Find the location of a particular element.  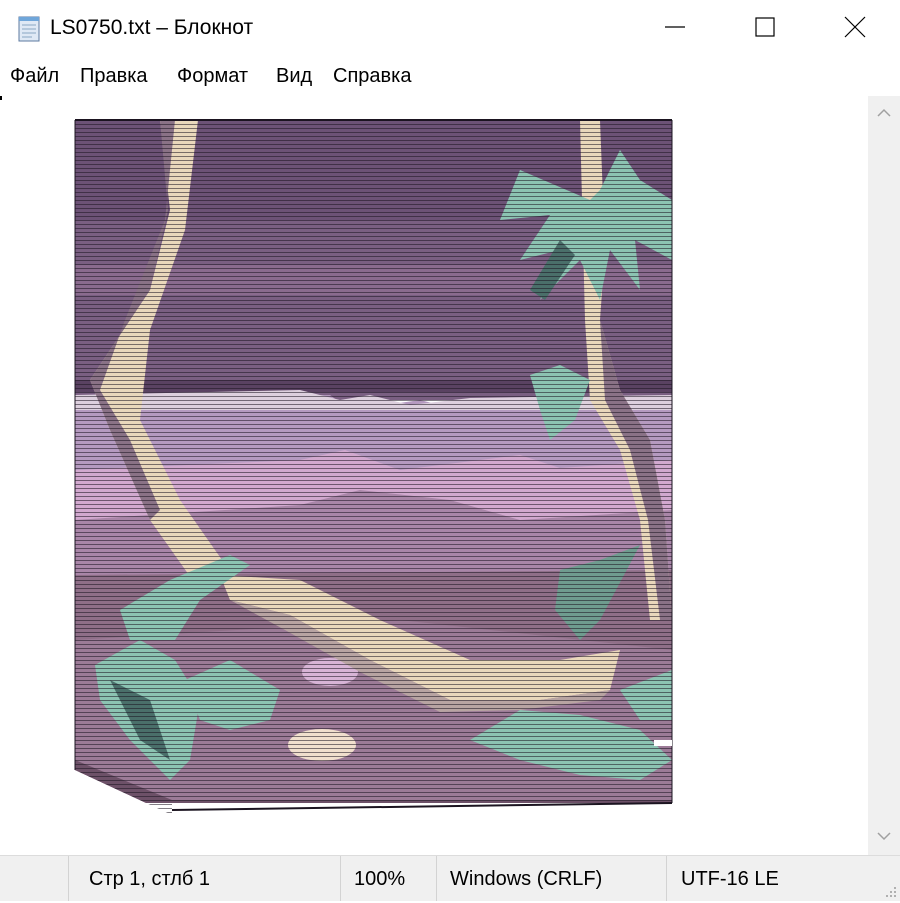

status-zoom-label: 100% is located at coordinates (380, 879).